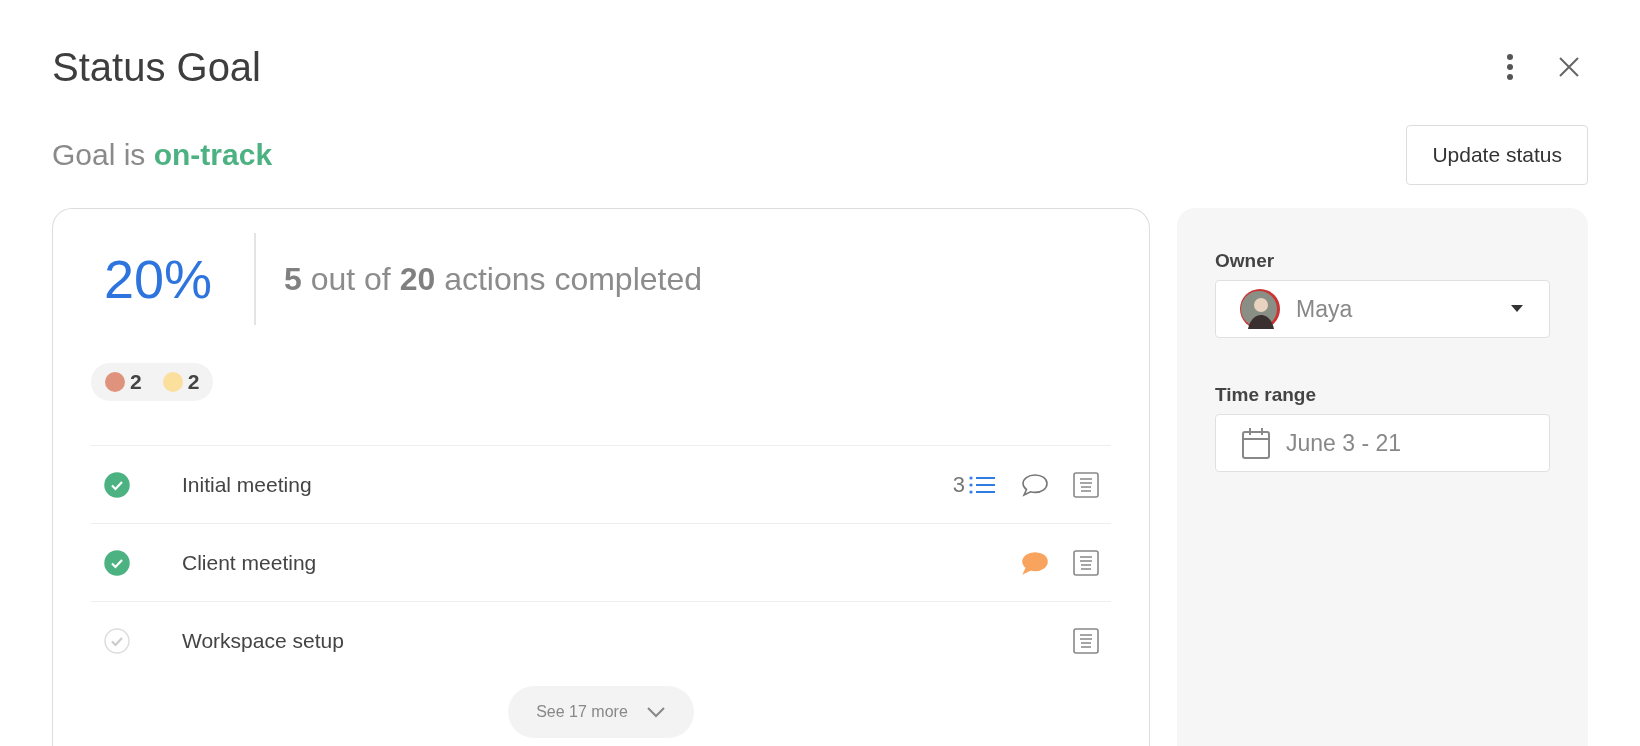 The height and width of the screenshot is (746, 1640). Describe the element at coordinates (1497, 155) in the screenshot. I see `update-status-button: Update status` at that location.